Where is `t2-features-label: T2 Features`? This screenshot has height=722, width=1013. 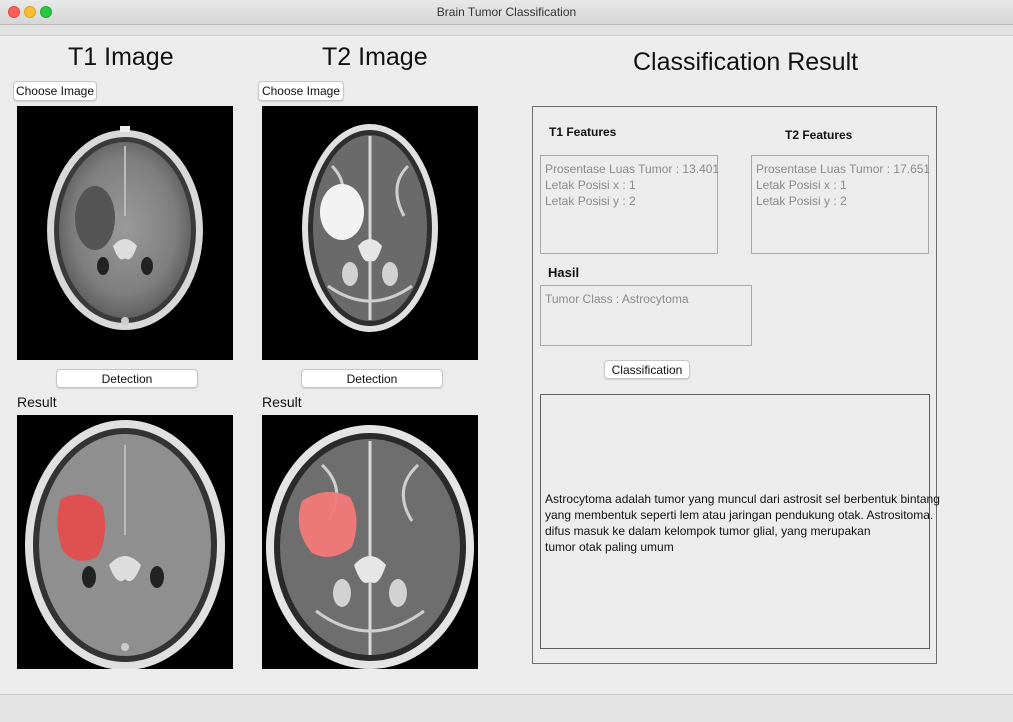 t2-features-label: T2 Features is located at coordinates (819, 135).